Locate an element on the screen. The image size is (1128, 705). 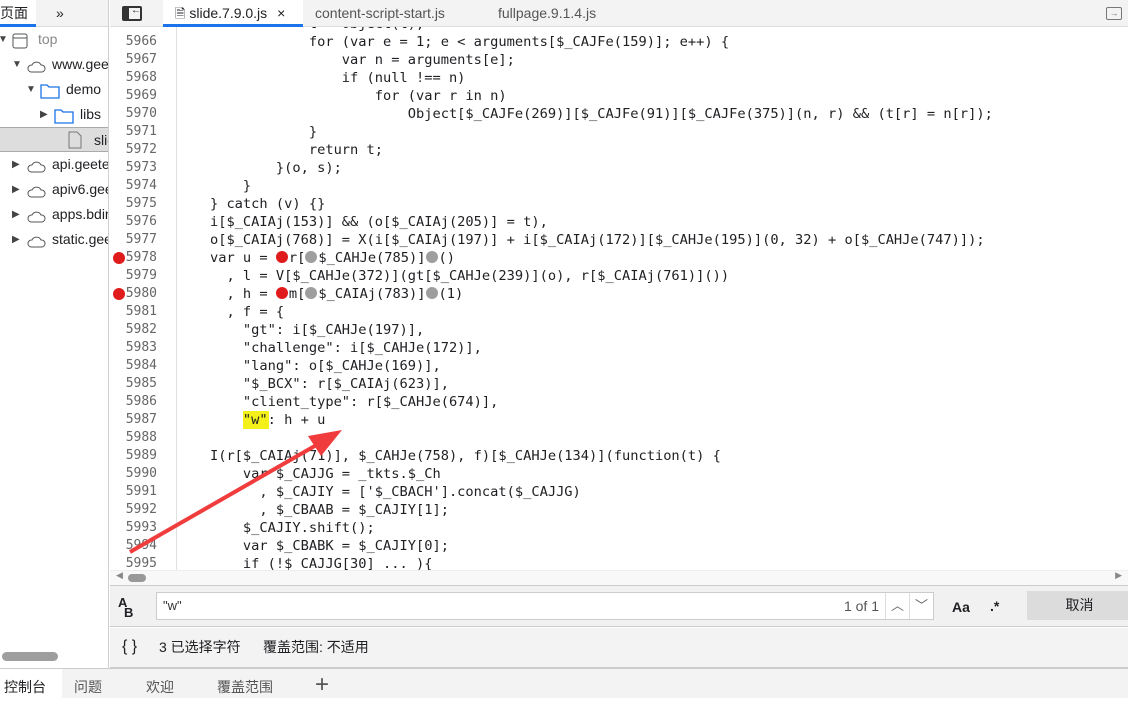
line-number: 5995 is located at coordinates (133, 562).